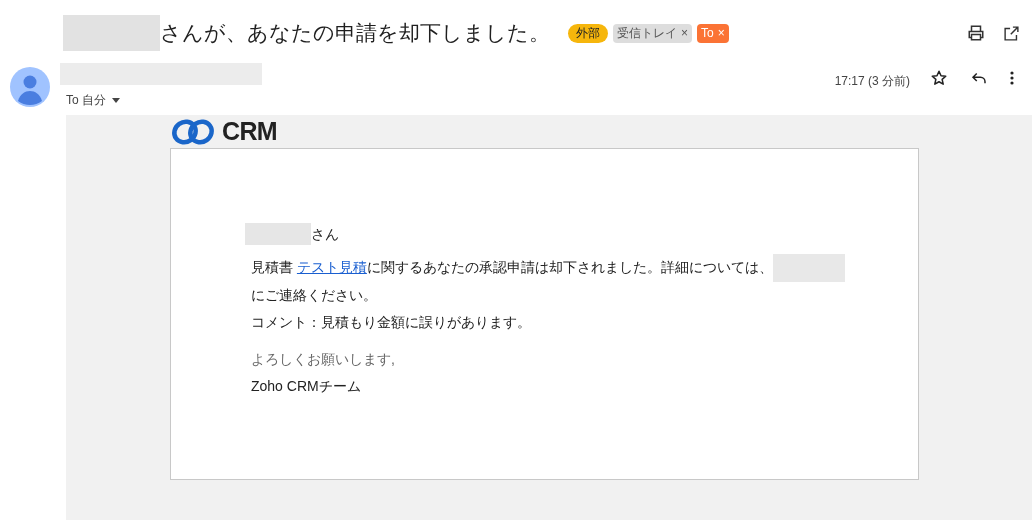  Describe the element at coordinates (551, 282) in the screenshot. I see `message-paragraph: 見積書 テスト見積に関するあなたの承認申請は却下されました。詳細については、 にご連絡ください。` at that location.